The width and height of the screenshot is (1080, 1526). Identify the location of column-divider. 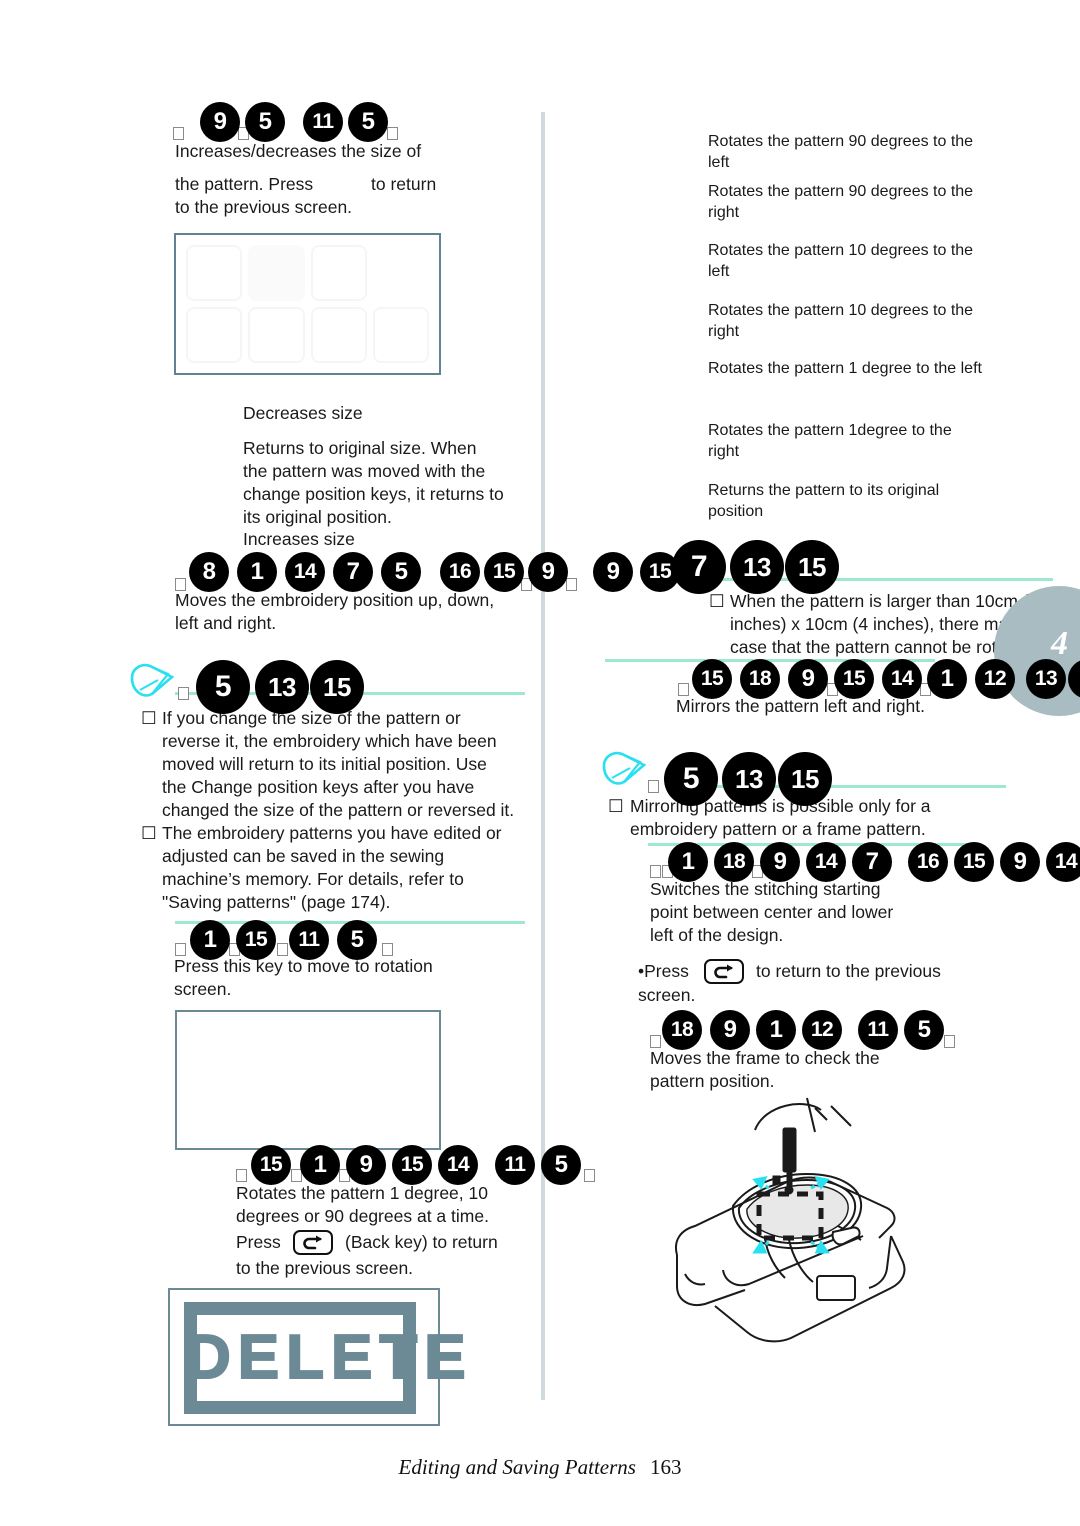
(543, 756).